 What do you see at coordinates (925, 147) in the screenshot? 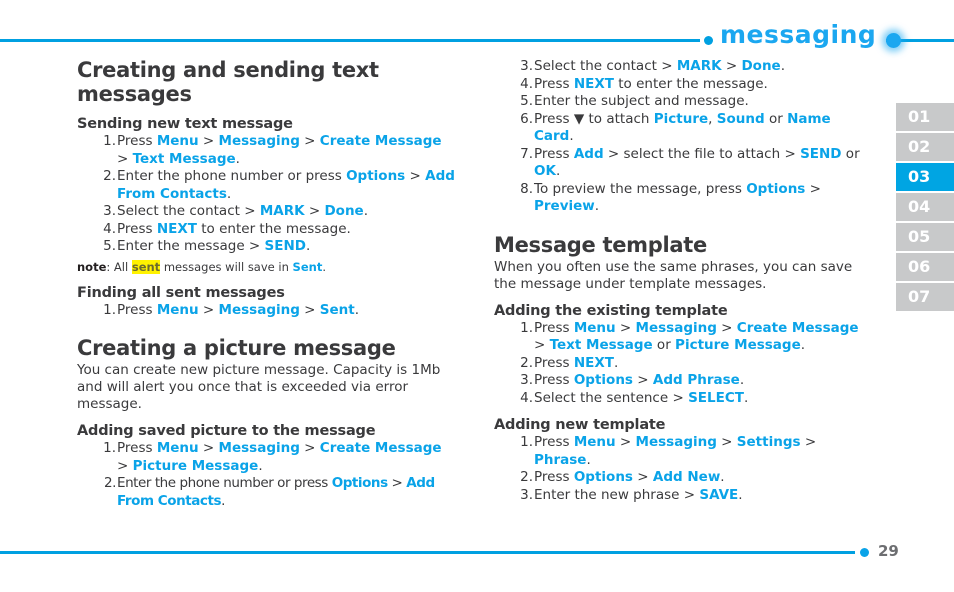
I see `page-tab-02: 02` at bounding box center [925, 147].